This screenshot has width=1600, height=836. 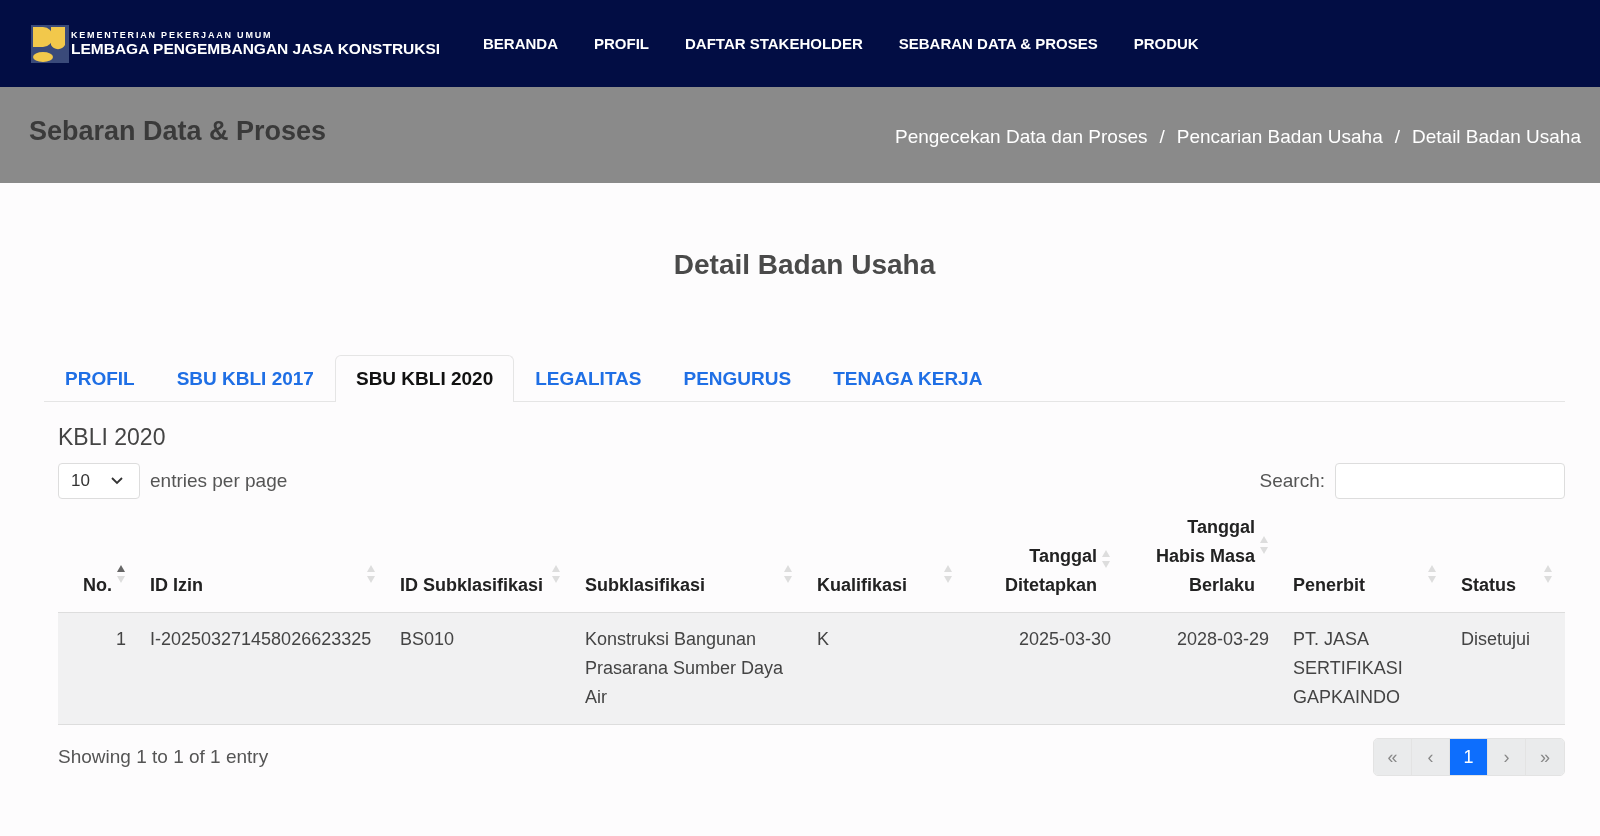 What do you see at coordinates (112, 437) in the screenshot?
I see `section-title: KBLI 2020` at bounding box center [112, 437].